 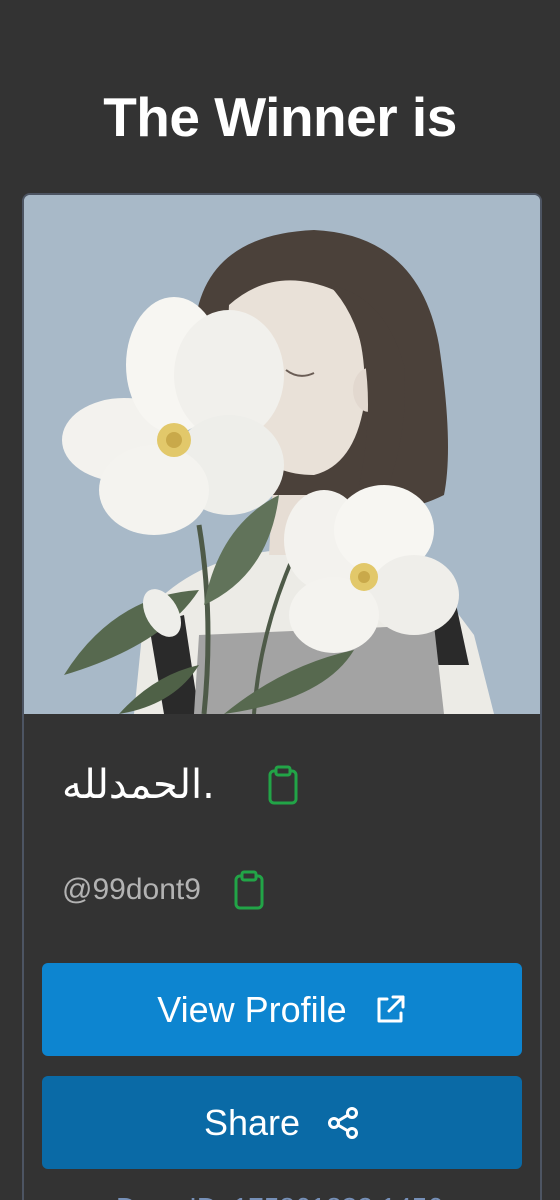 I want to click on user-handle: @99dont9, so click(x=131, y=889).